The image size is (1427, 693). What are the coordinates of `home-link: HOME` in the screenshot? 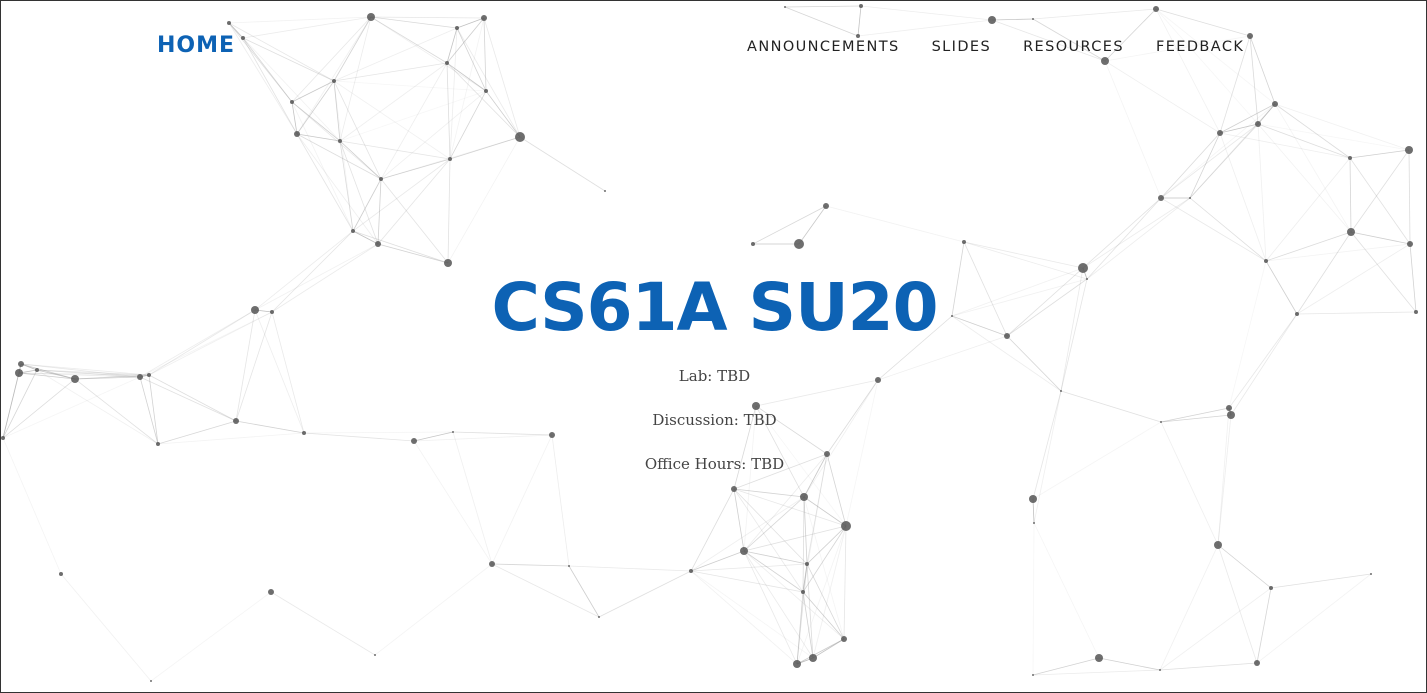 It's located at (196, 45).